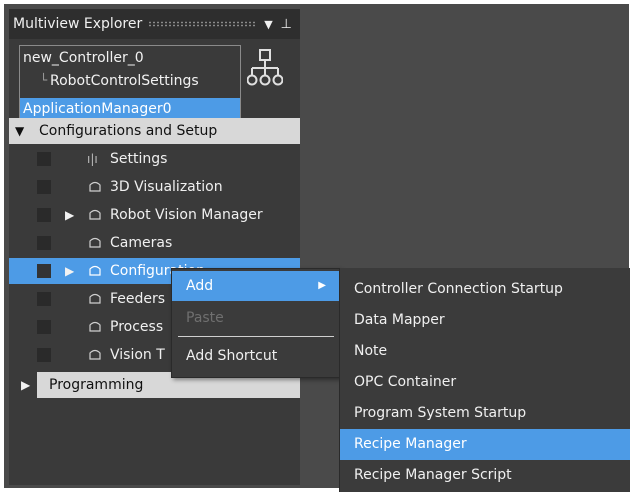 The height and width of the screenshot is (492, 633). I want to click on tree-item-label: Feeders, so click(138, 299).